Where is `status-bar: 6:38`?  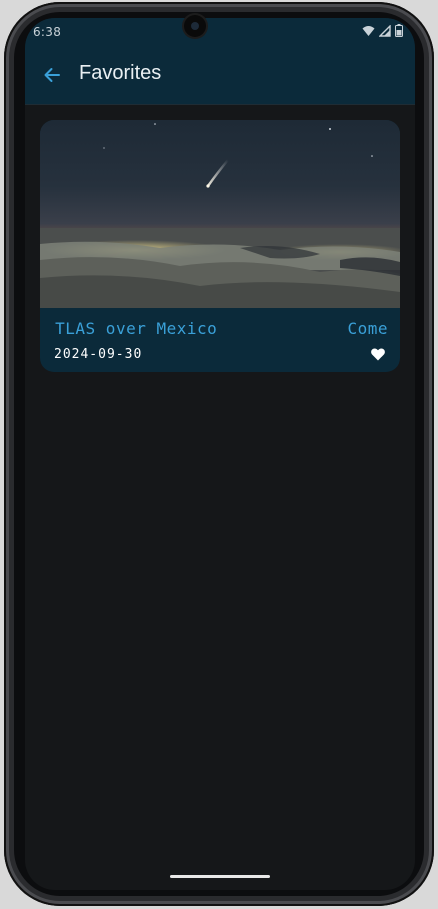
status-bar: 6:38 is located at coordinates (220, 32).